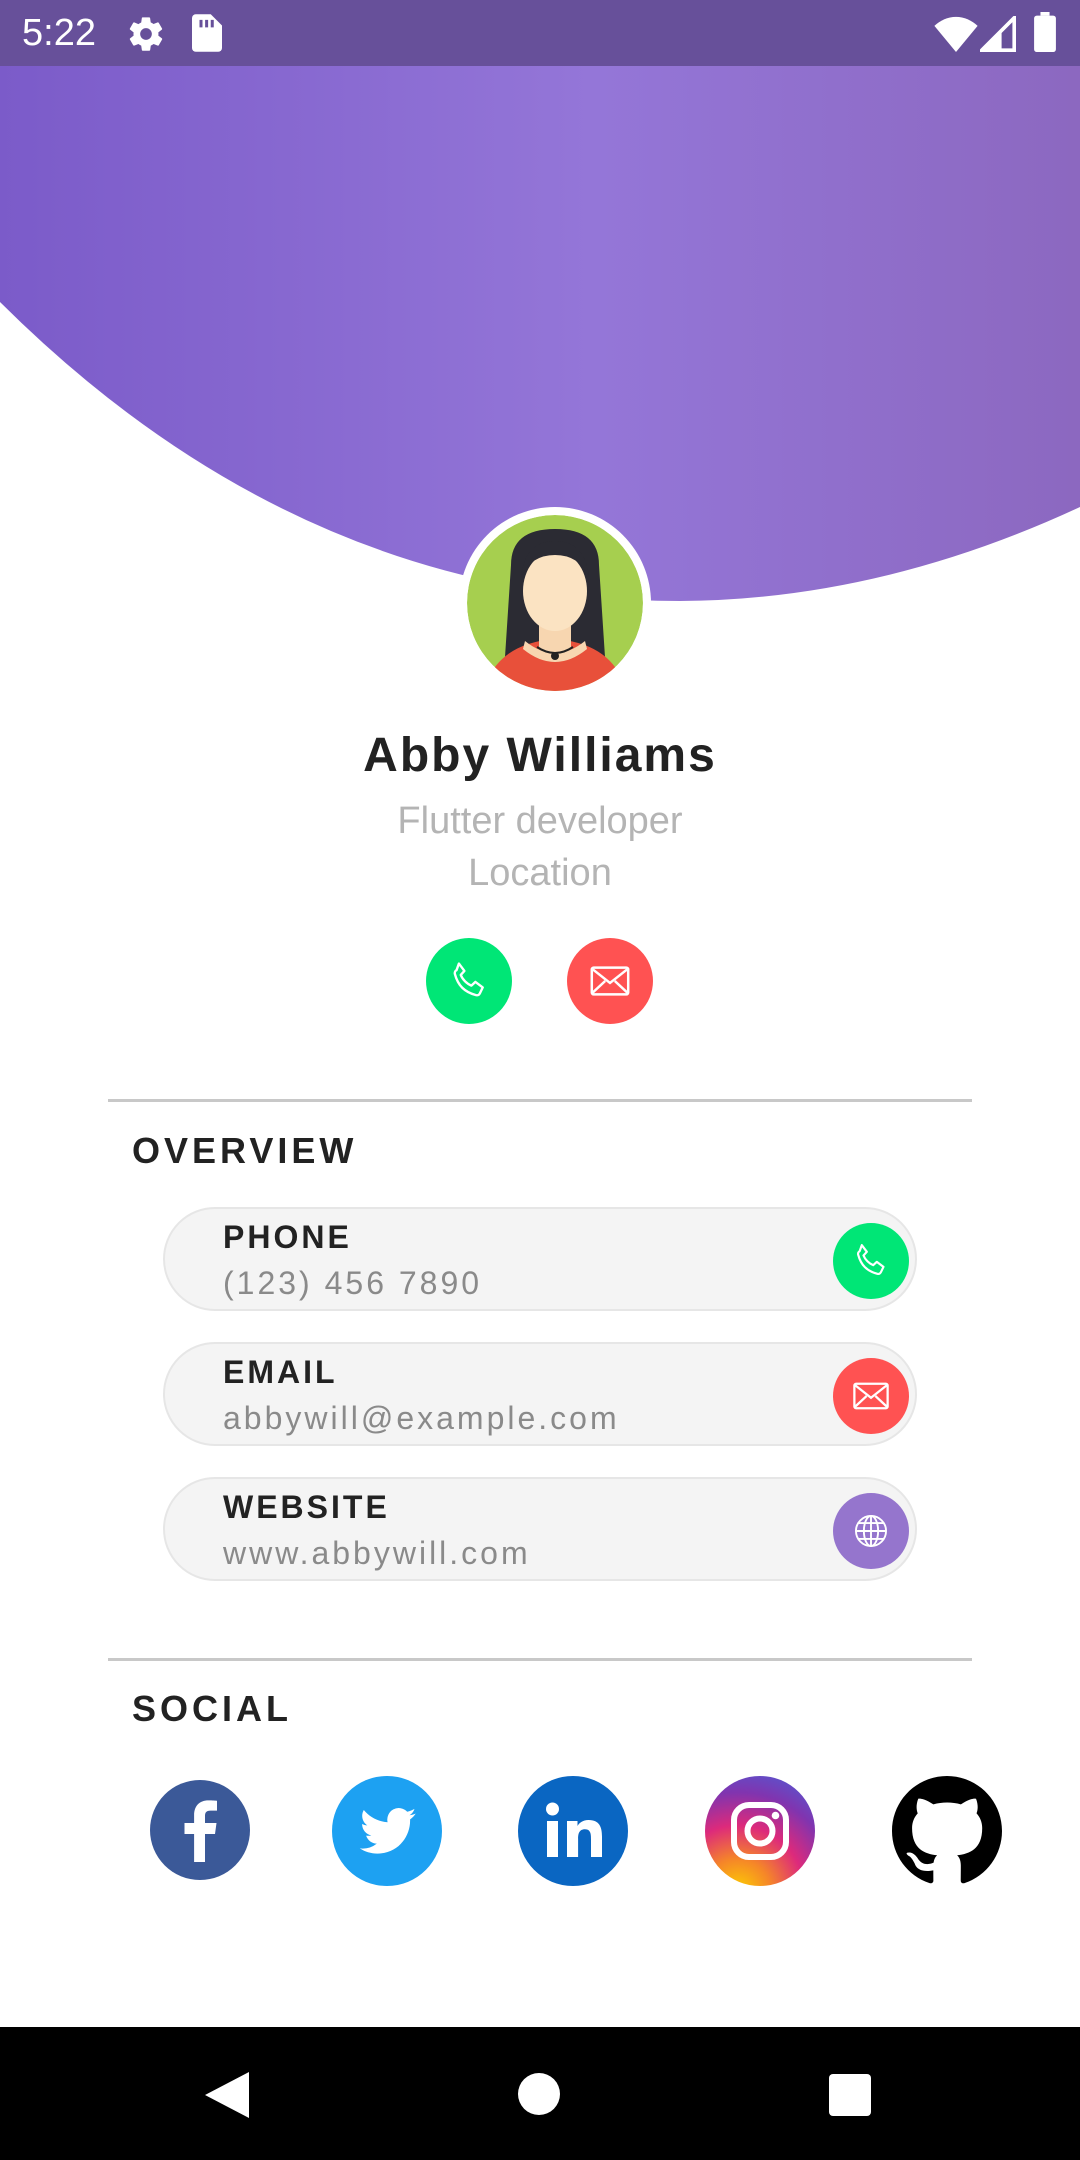 The width and height of the screenshot is (1080, 2160). Describe the element at coordinates (1045, 32) in the screenshot. I see `battery-icon` at that location.